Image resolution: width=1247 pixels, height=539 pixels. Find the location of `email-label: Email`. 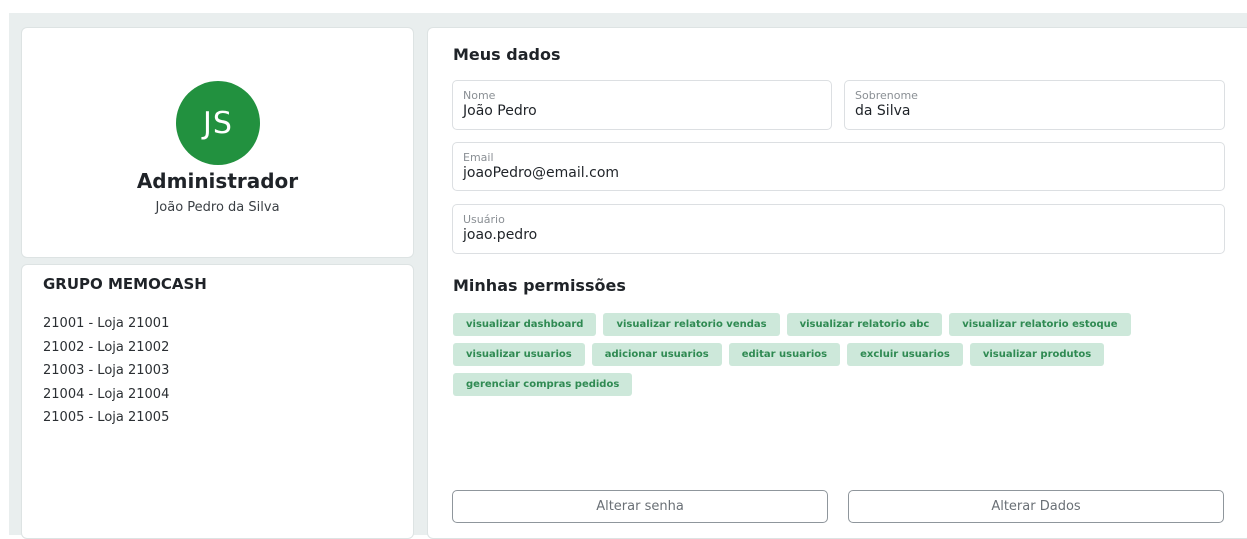

email-label: Email is located at coordinates (478, 157).